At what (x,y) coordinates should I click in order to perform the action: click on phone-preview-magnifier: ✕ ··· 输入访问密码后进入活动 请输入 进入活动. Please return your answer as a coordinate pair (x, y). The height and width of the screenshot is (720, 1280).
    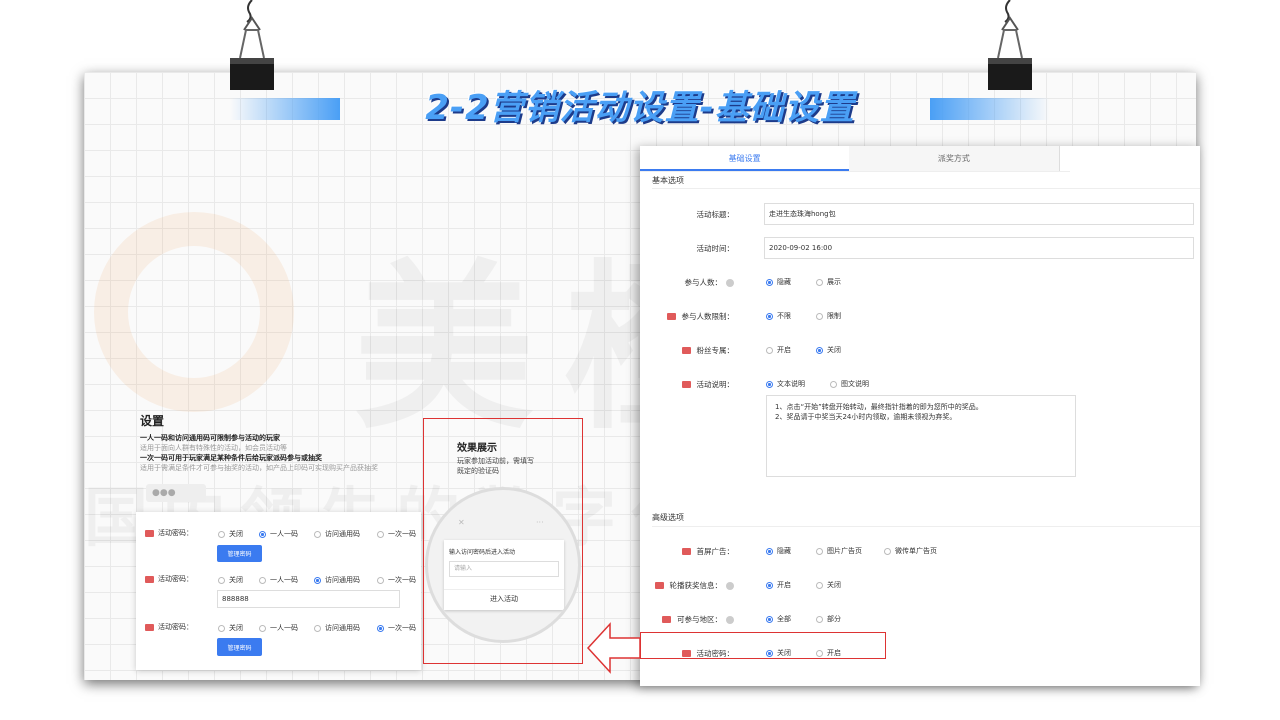
    Looking at the image, I should click on (503, 565).